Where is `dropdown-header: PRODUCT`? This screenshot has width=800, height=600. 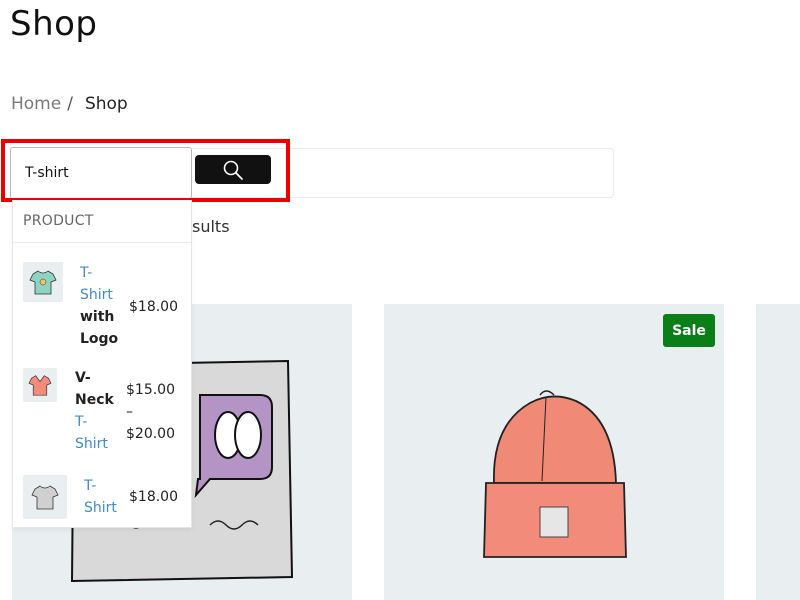
dropdown-header: PRODUCT is located at coordinates (58, 221).